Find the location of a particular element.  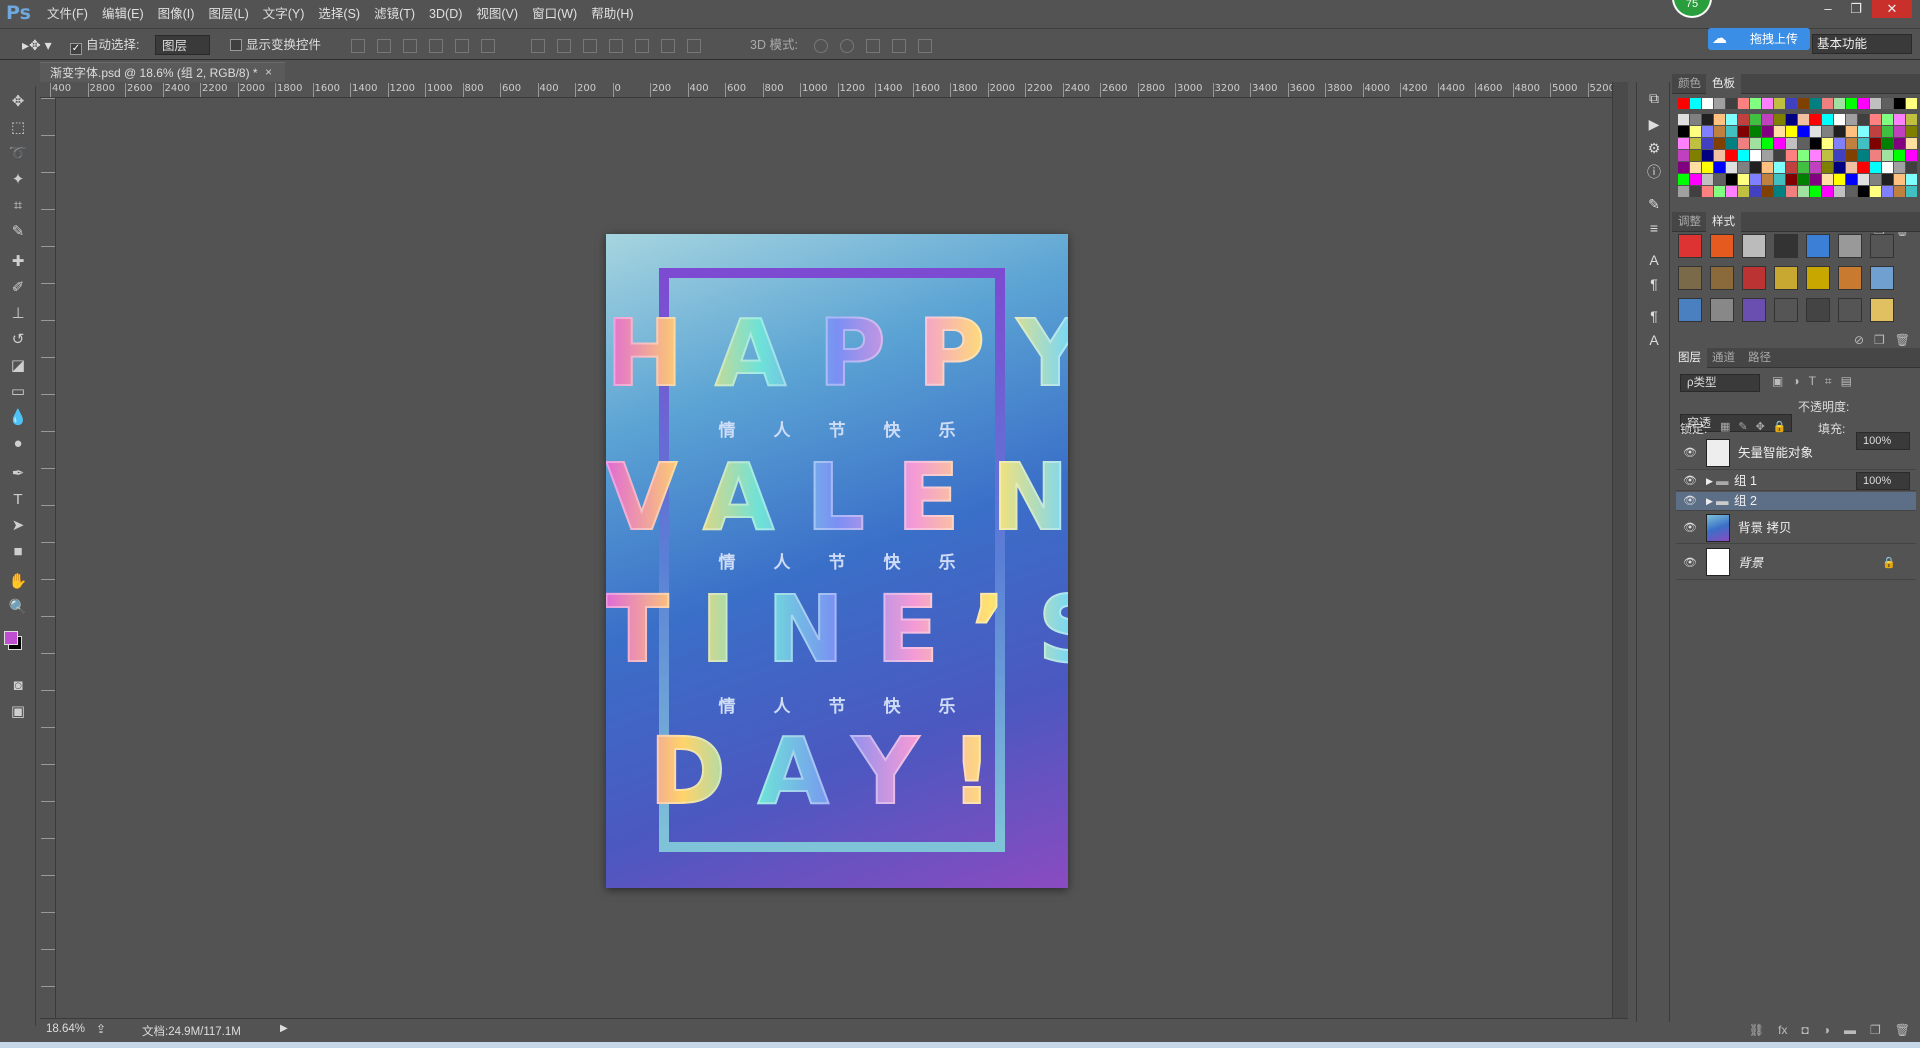

3d-scale-icon is located at coordinates (925, 45).